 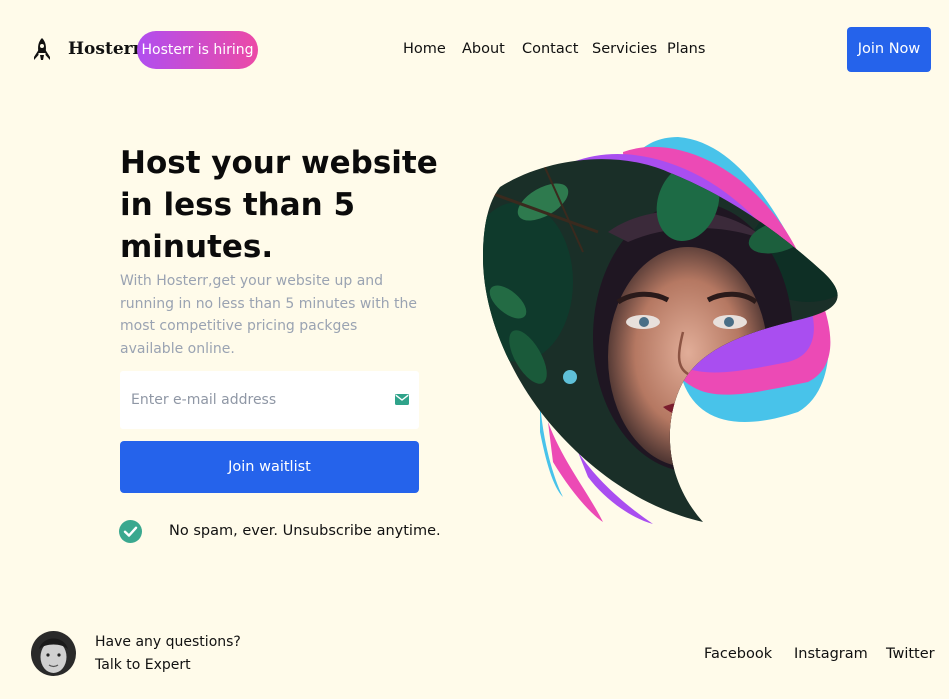 I want to click on questions-text: Have any questions?, so click(x=168, y=642).